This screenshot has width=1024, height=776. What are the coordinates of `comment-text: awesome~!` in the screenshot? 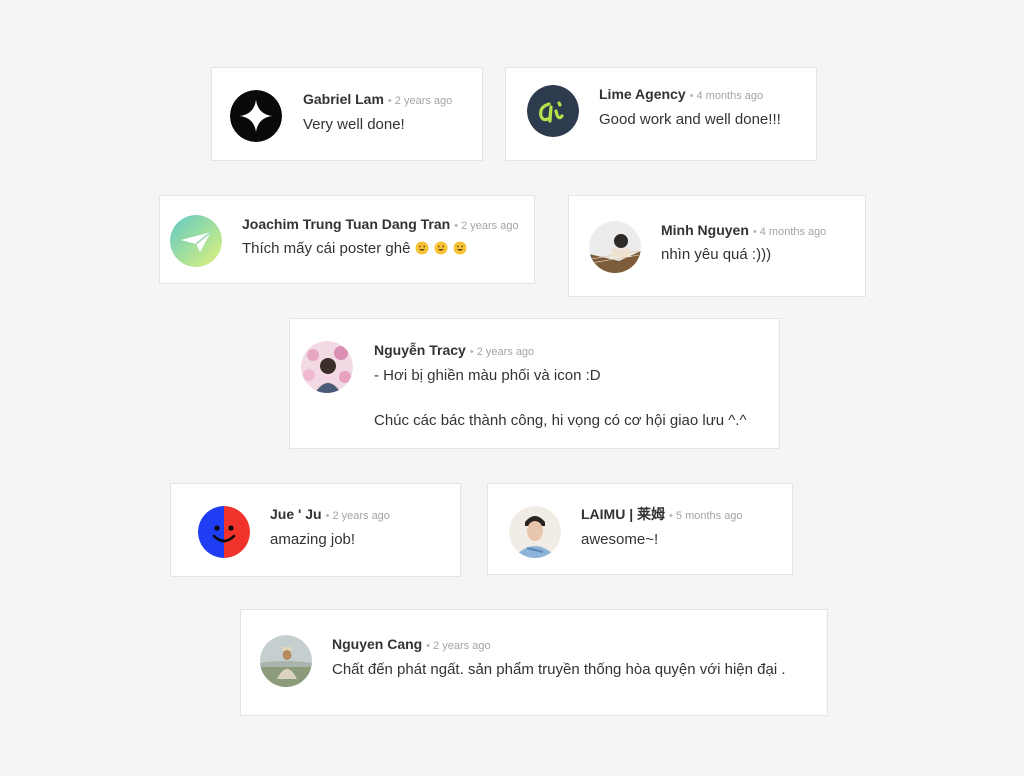 It's located at (620, 539).